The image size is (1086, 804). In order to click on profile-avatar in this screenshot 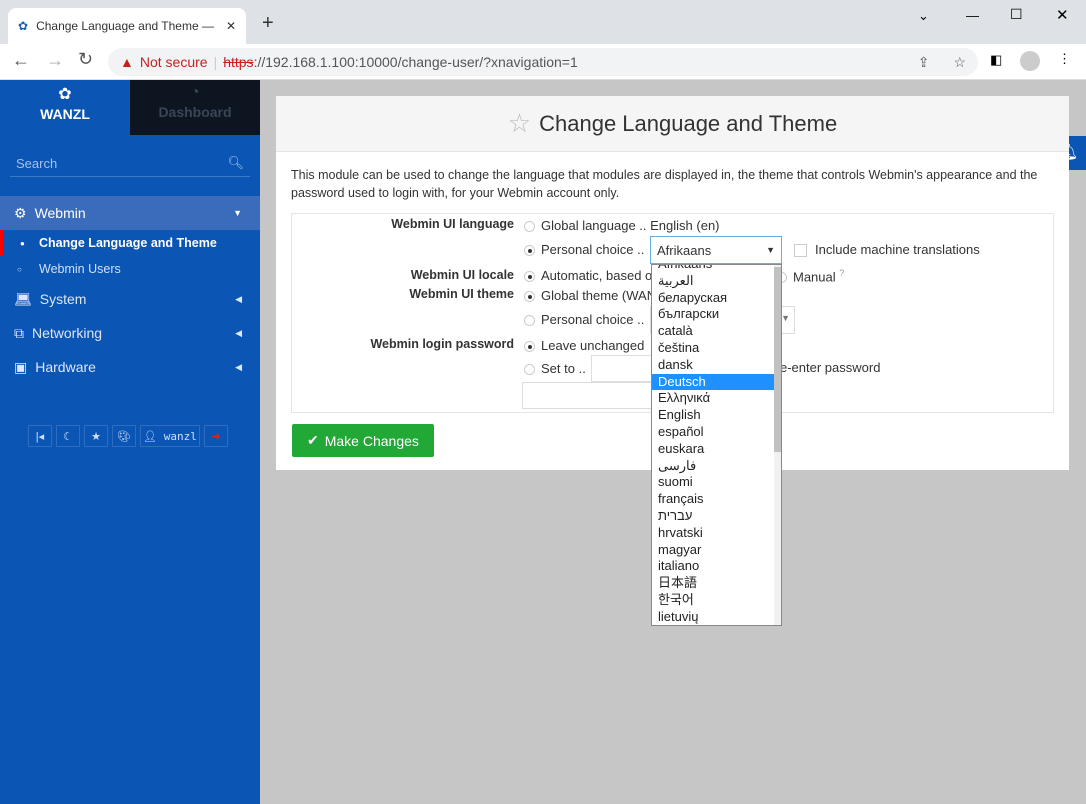, I will do `click(1030, 61)`.